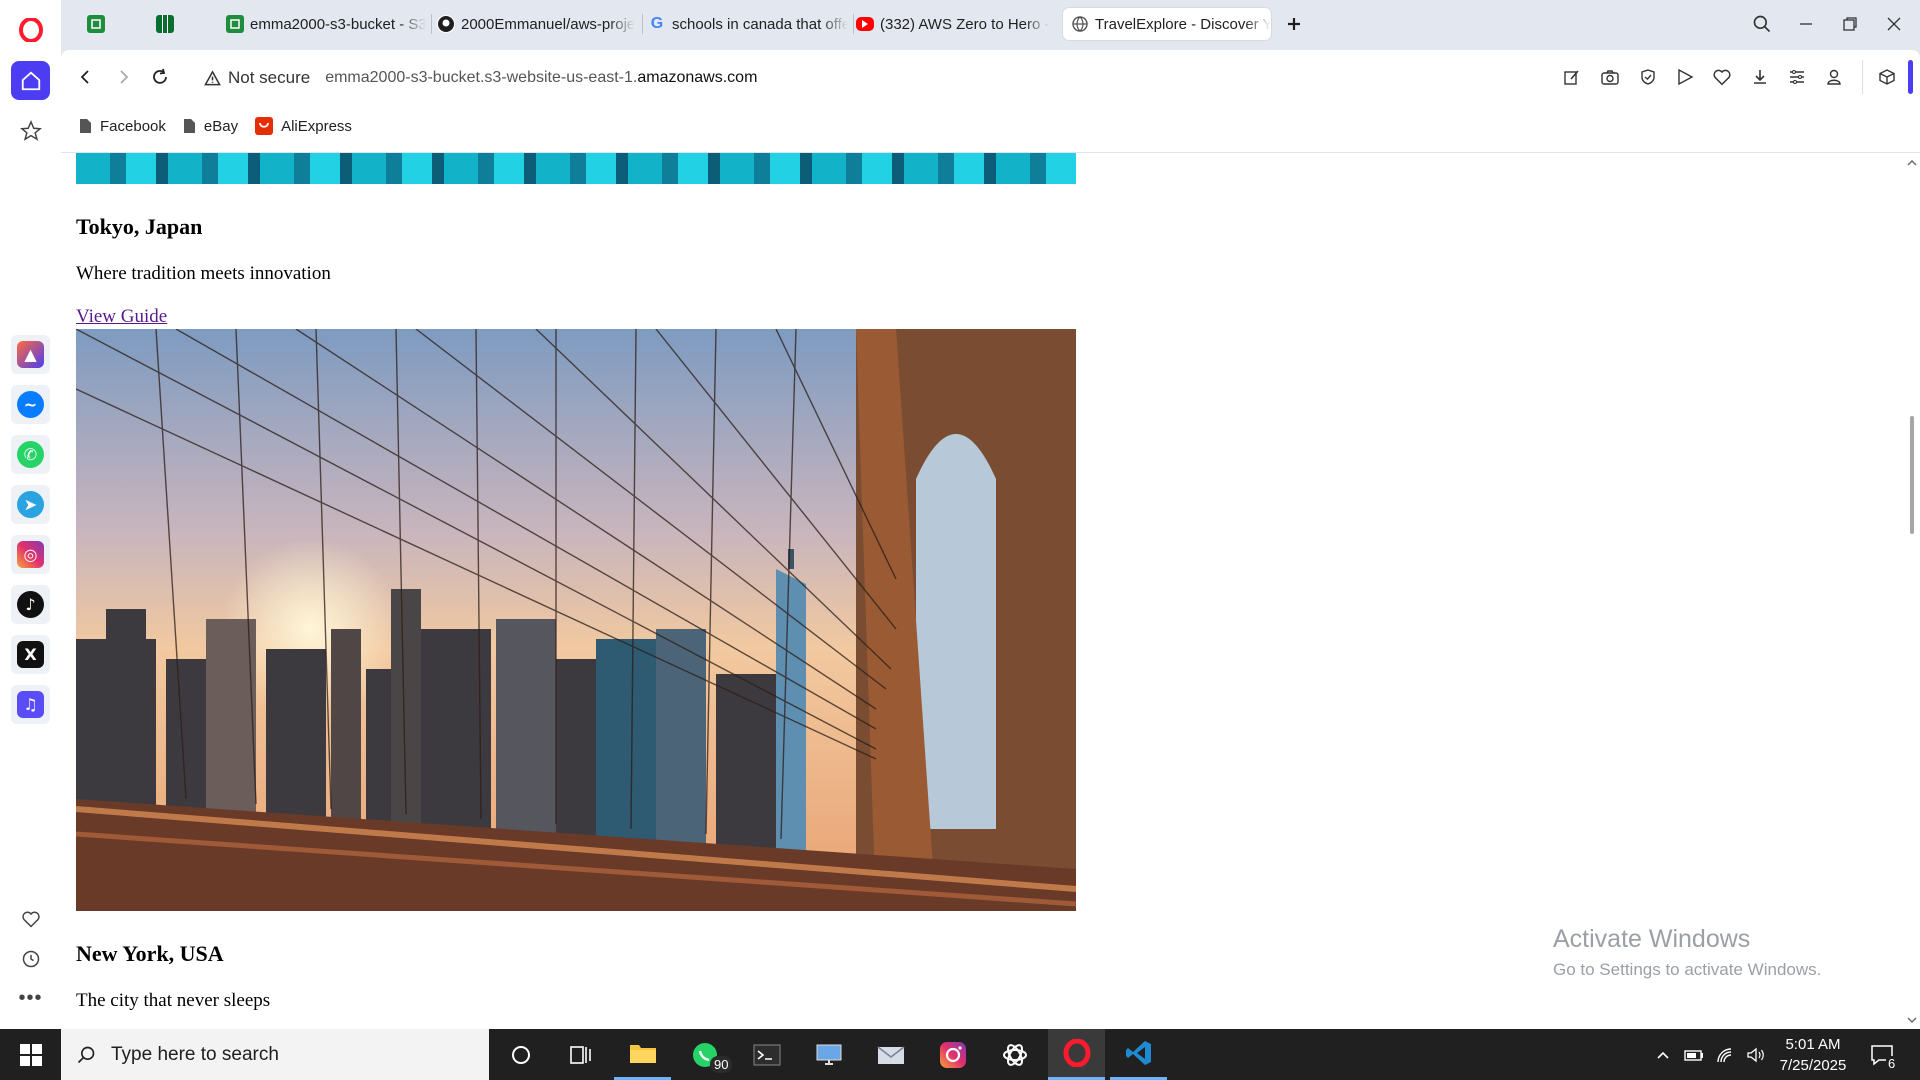 The width and height of the screenshot is (1920, 1080). Describe the element at coordinates (548, 24) in the screenshot. I see `tab-label: 2000Emmanuel/aws-proje` at that location.